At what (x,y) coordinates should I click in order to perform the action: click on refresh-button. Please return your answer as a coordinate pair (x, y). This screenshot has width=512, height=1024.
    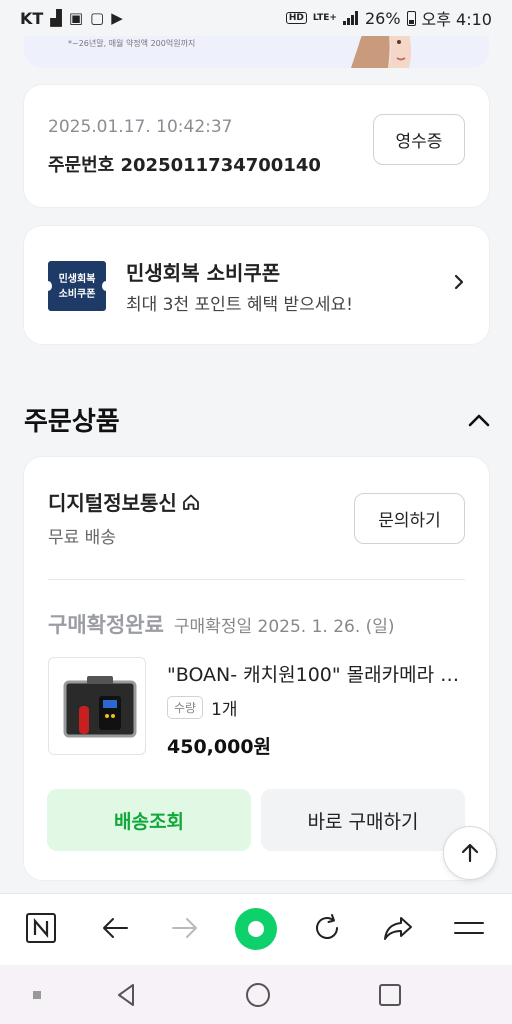
    Looking at the image, I should click on (327, 928).